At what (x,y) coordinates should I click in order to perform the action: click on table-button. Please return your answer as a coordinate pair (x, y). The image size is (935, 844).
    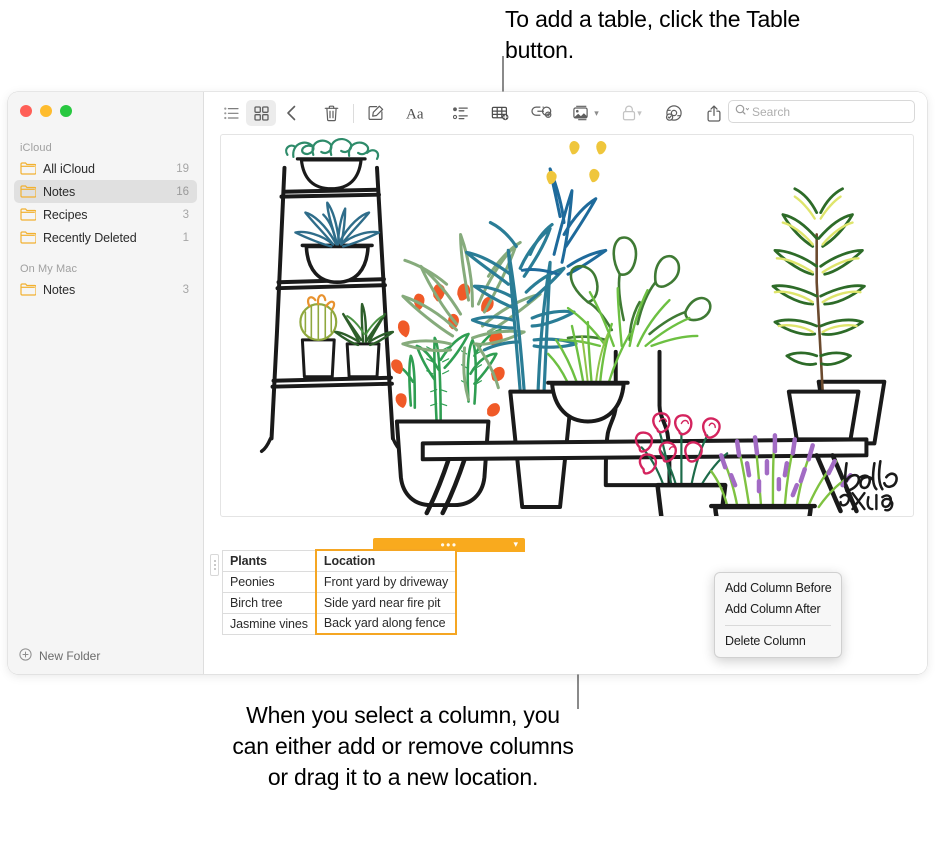
    Looking at the image, I should click on (500, 113).